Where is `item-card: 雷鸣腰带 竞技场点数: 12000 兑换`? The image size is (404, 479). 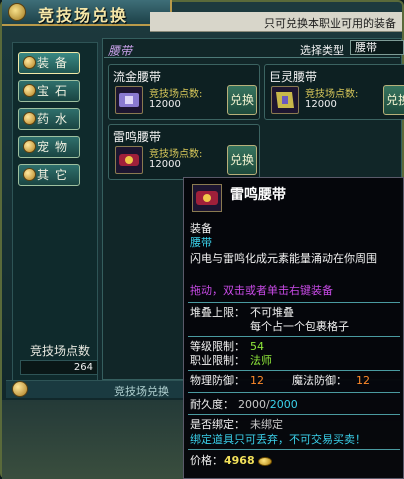
item-card: 雷鸣腰带 竞技场点数: 12000 兑换 is located at coordinates (184, 152).